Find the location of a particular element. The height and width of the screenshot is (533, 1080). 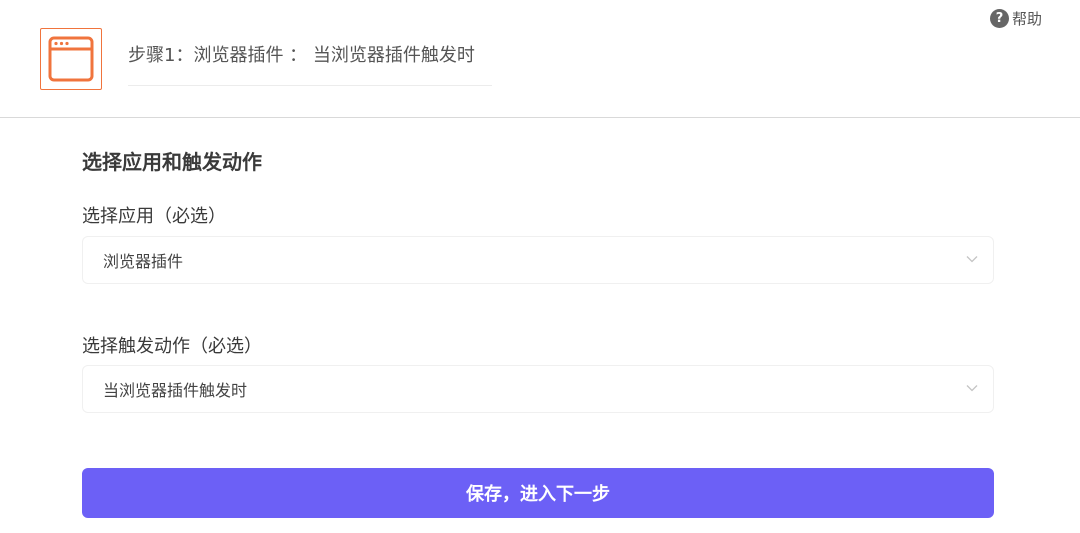

section-title: 选择应用和触发动作 is located at coordinates (172, 162).